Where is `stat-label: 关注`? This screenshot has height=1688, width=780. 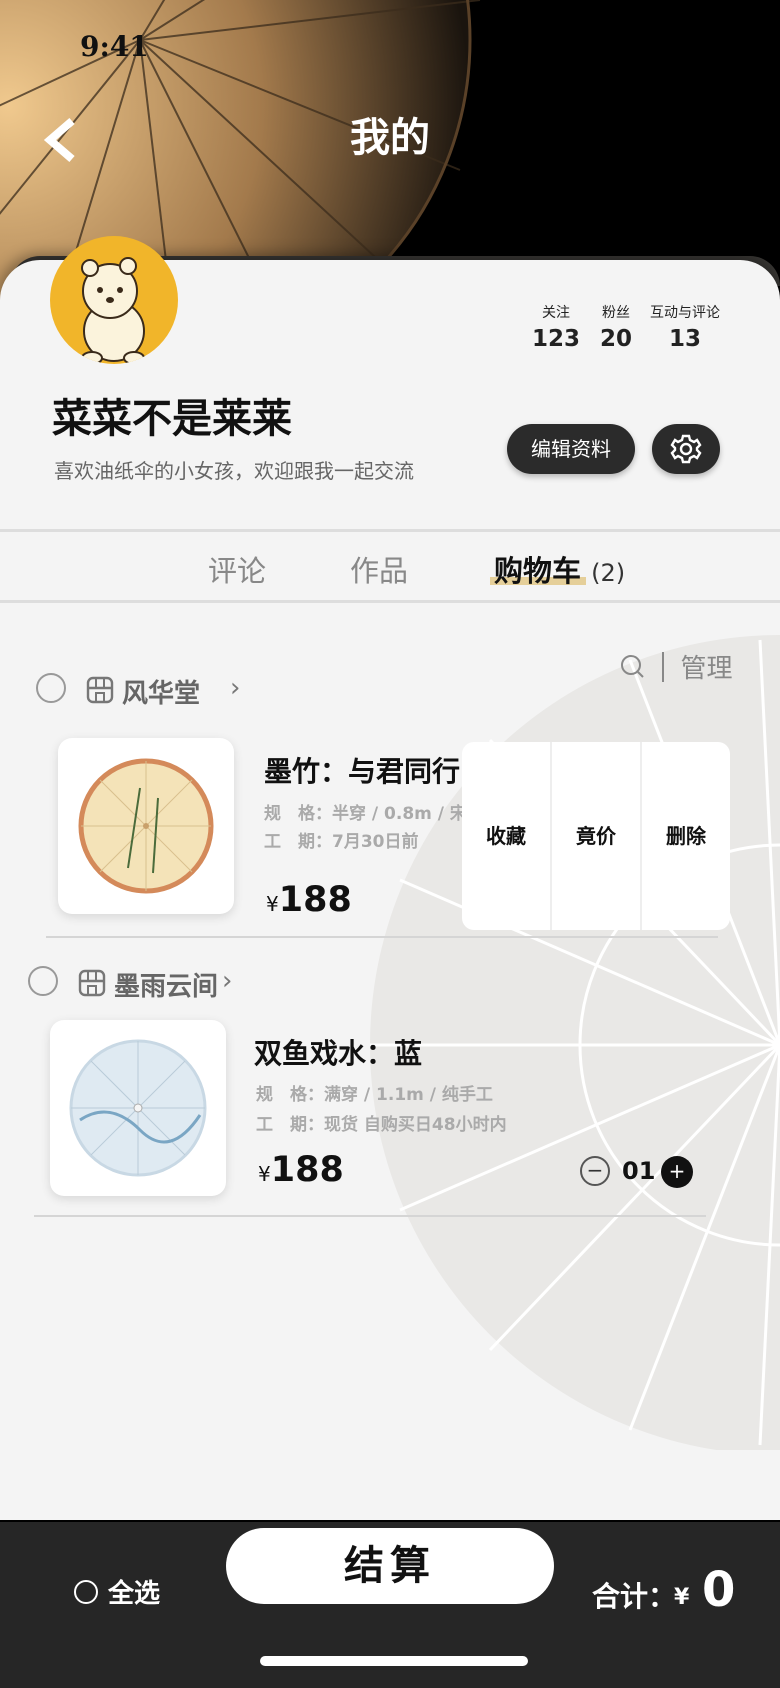 stat-label: 关注 is located at coordinates (556, 313).